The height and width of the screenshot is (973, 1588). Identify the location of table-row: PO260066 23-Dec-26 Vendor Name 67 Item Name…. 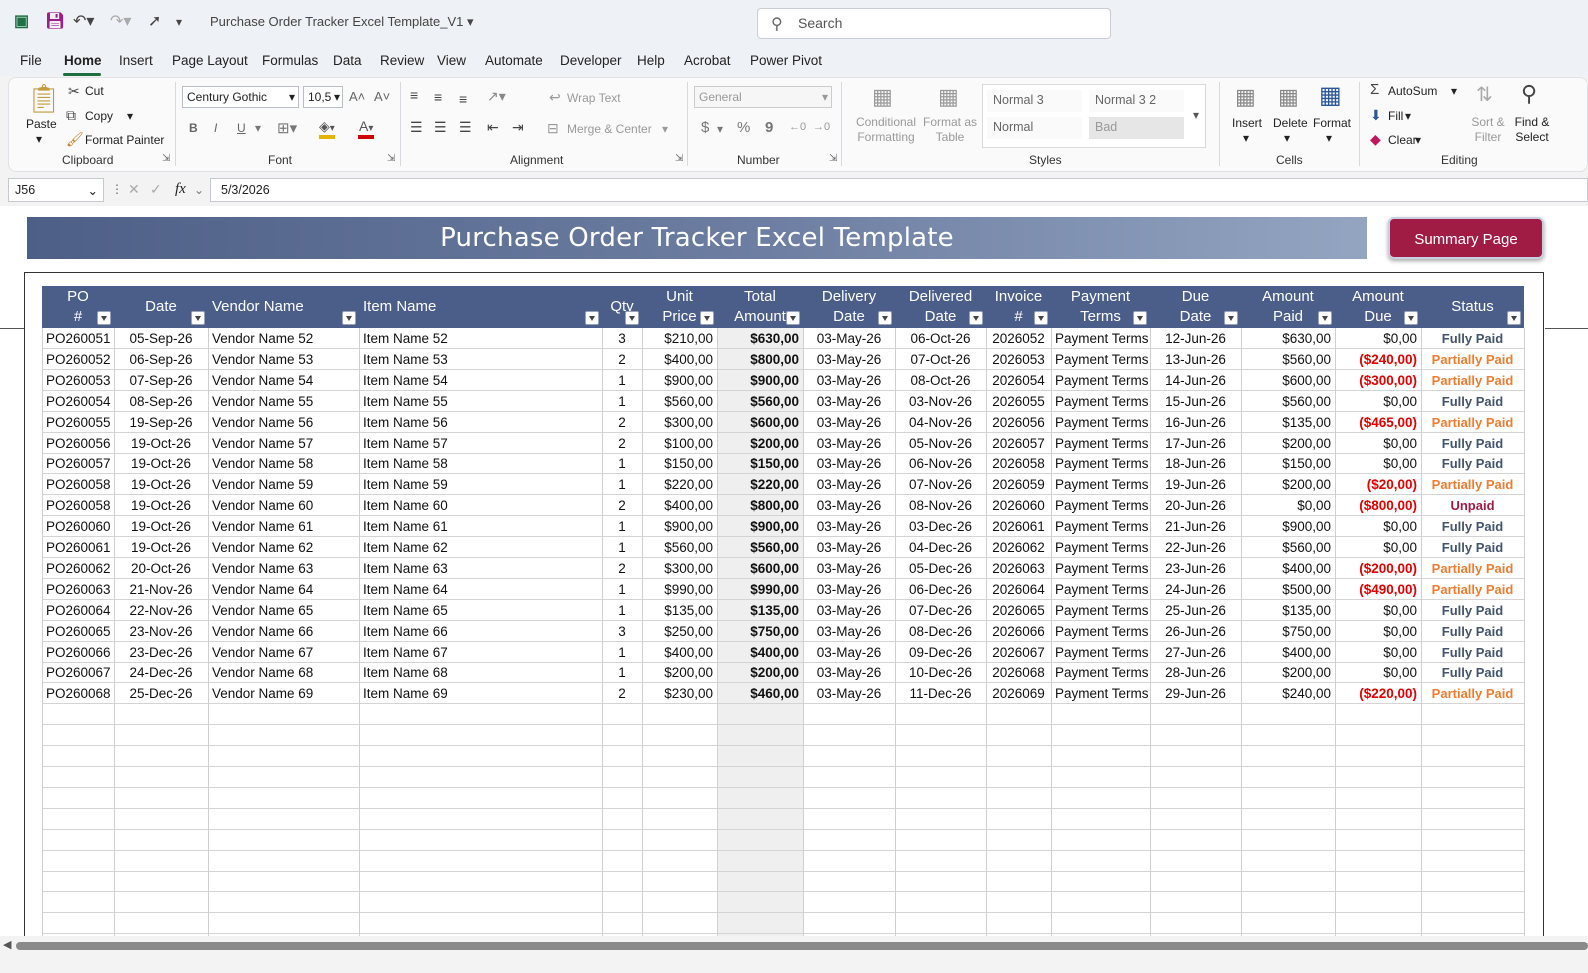
(783, 652).